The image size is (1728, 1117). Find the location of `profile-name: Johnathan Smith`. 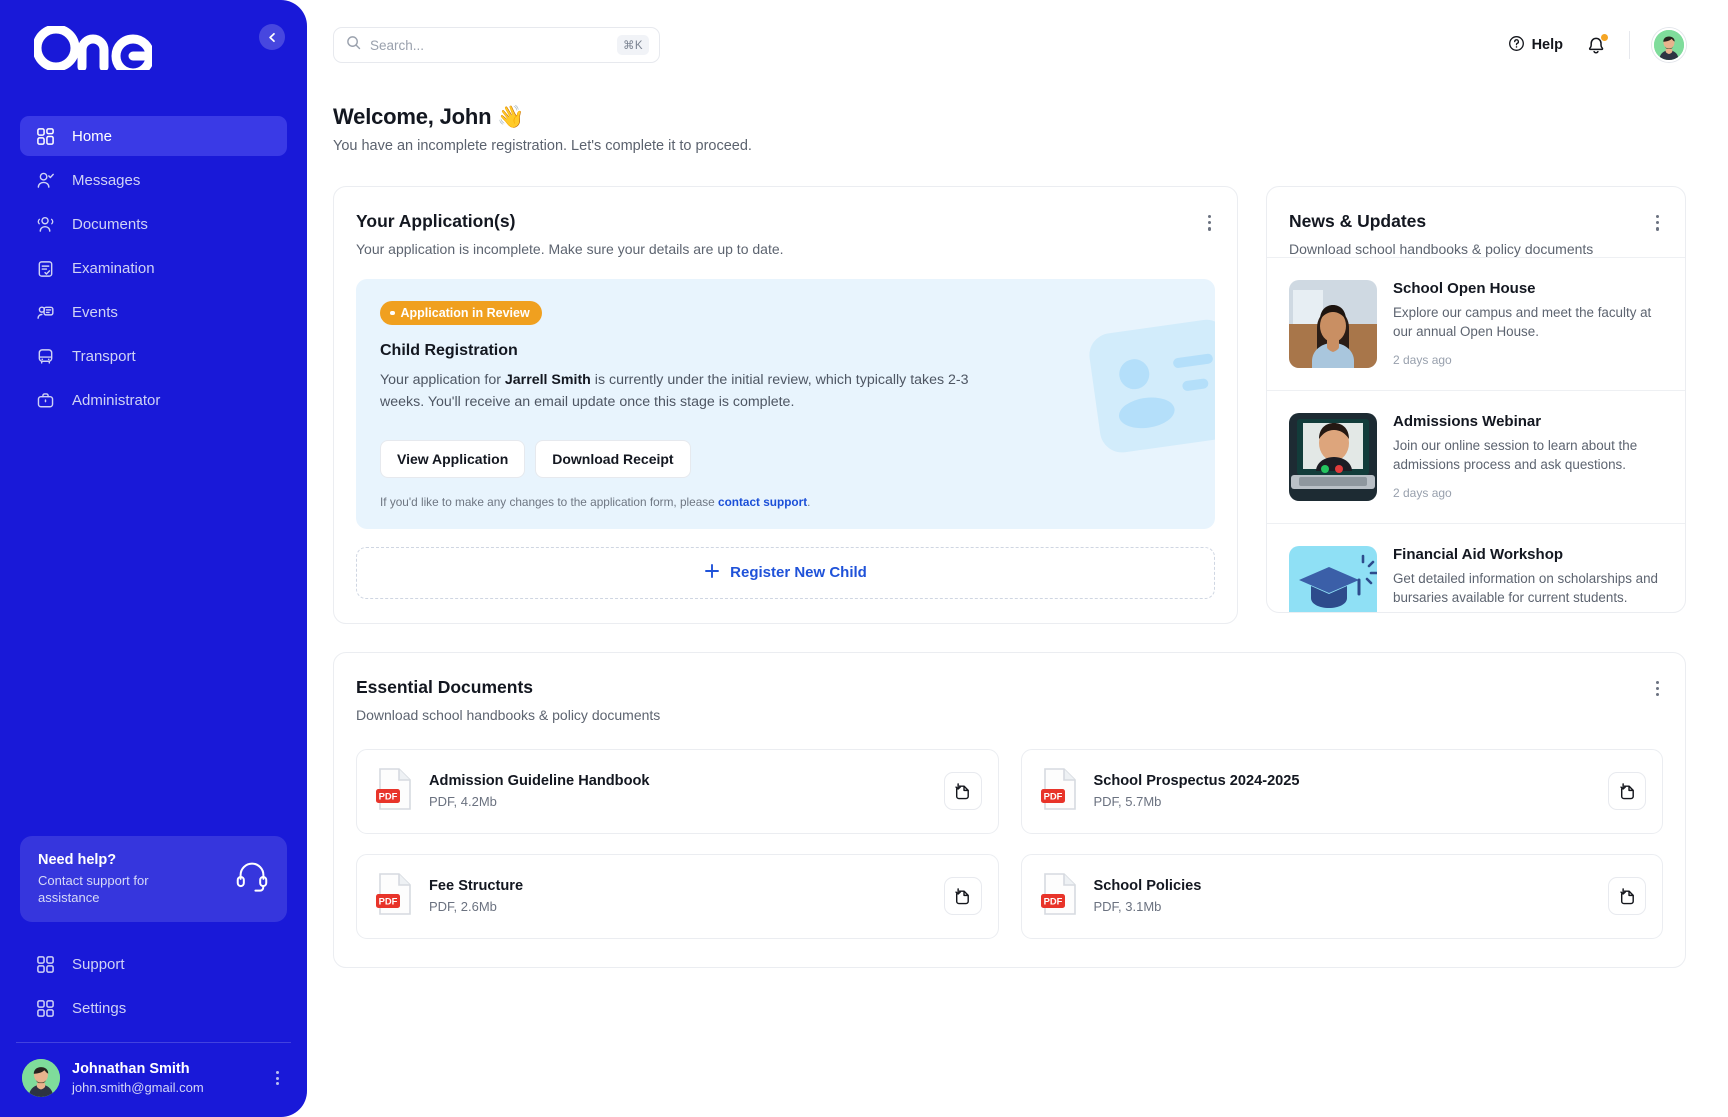

profile-name: Johnathan Smith is located at coordinates (131, 1068).